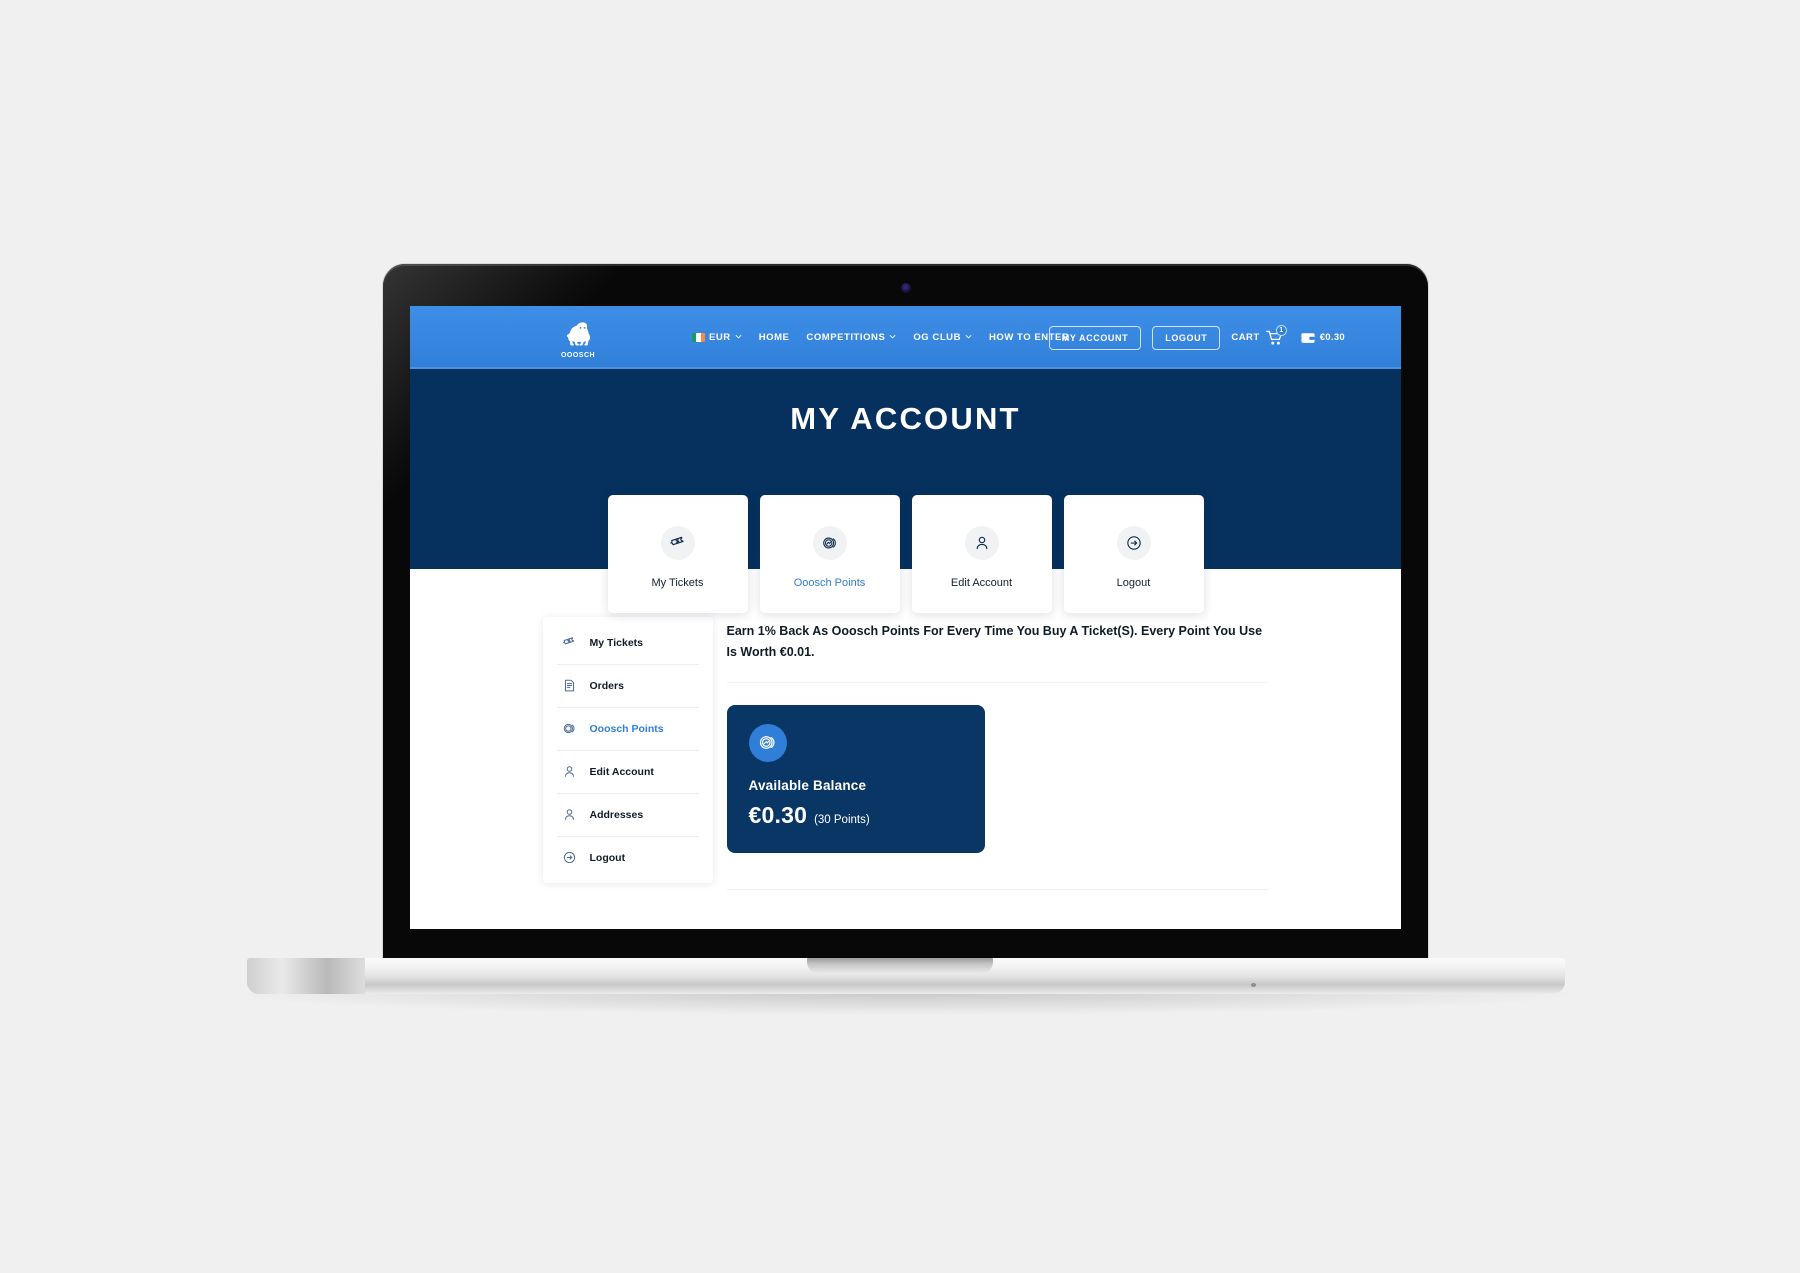 This screenshot has height=1273, width=1800. I want to click on sidebar-item-label: Addresses, so click(616, 814).